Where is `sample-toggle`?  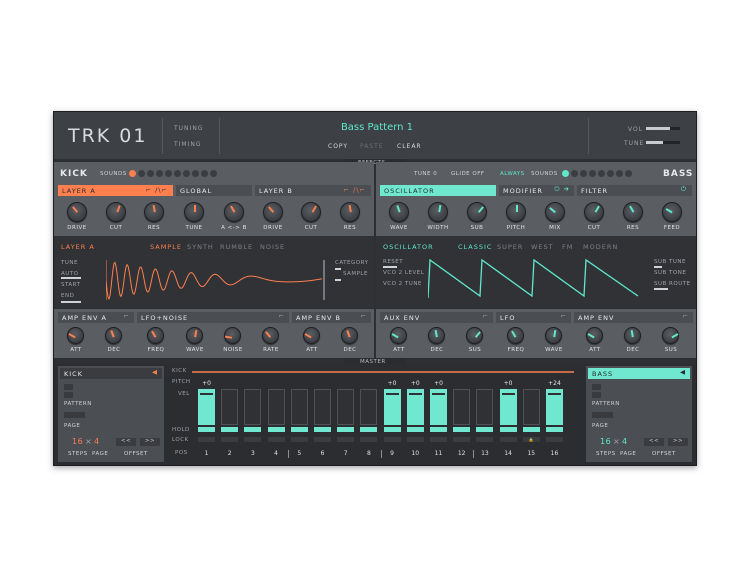 sample-toggle is located at coordinates (338, 280).